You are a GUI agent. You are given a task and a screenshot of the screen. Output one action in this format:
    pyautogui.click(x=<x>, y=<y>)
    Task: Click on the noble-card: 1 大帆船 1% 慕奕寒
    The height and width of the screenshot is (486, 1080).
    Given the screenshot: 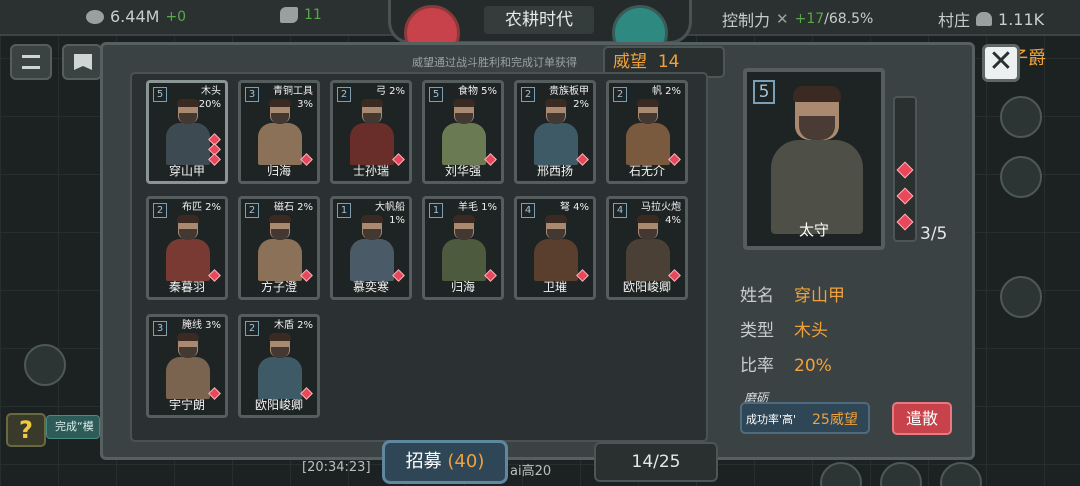 What is the action you would take?
    pyautogui.click(x=371, y=248)
    